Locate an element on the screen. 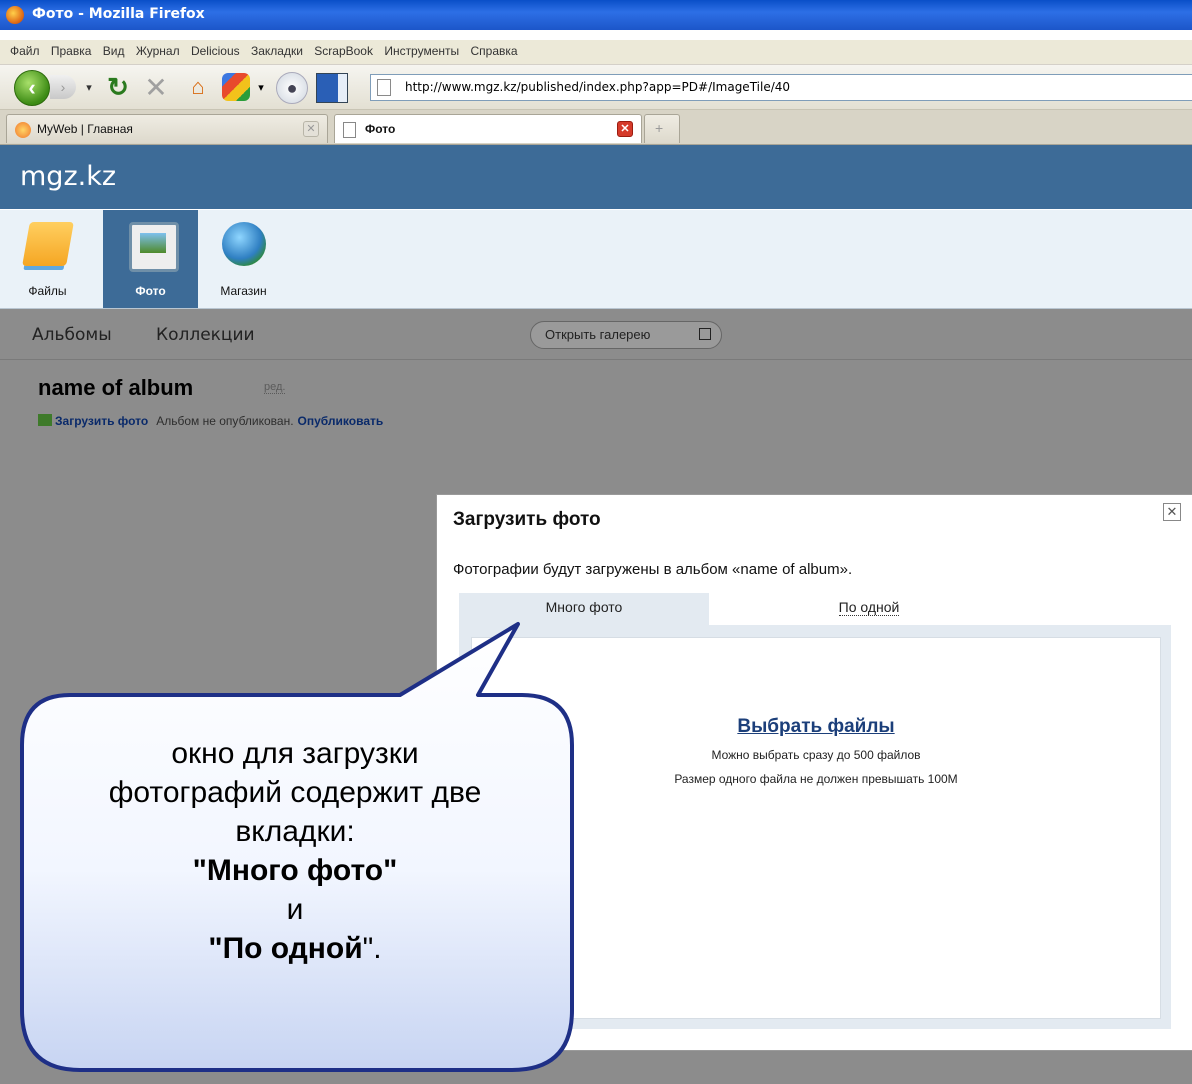 The image size is (1192, 1084). app-navigation: Файлы Фото Магазин is located at coordinates (596, 259).